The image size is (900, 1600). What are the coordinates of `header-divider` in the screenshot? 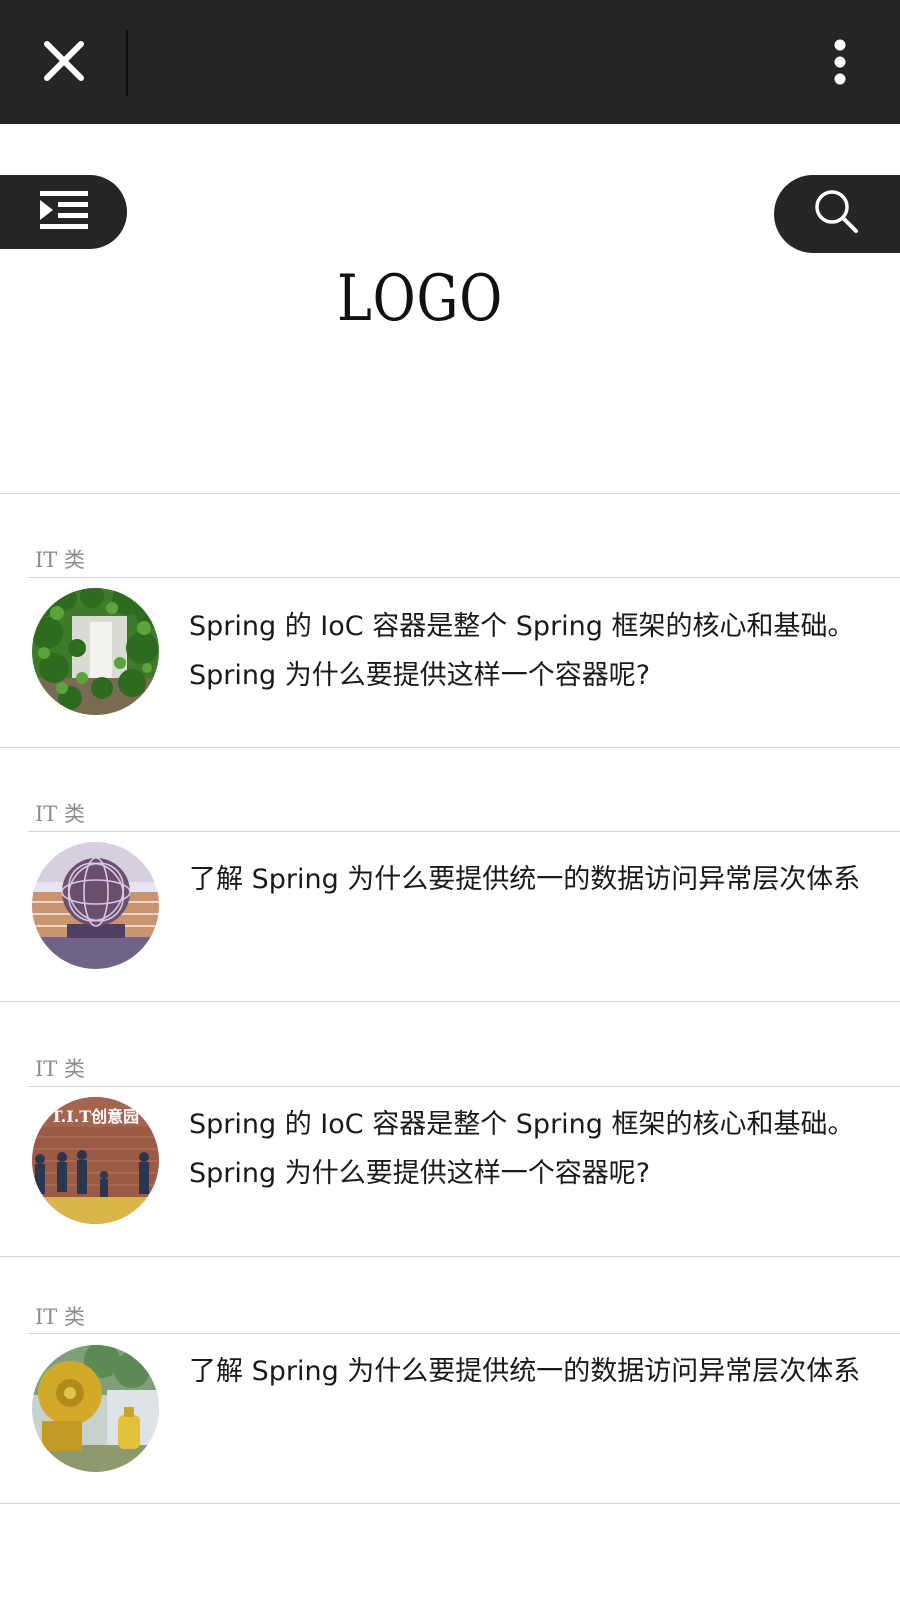 It's located at (450, 493).